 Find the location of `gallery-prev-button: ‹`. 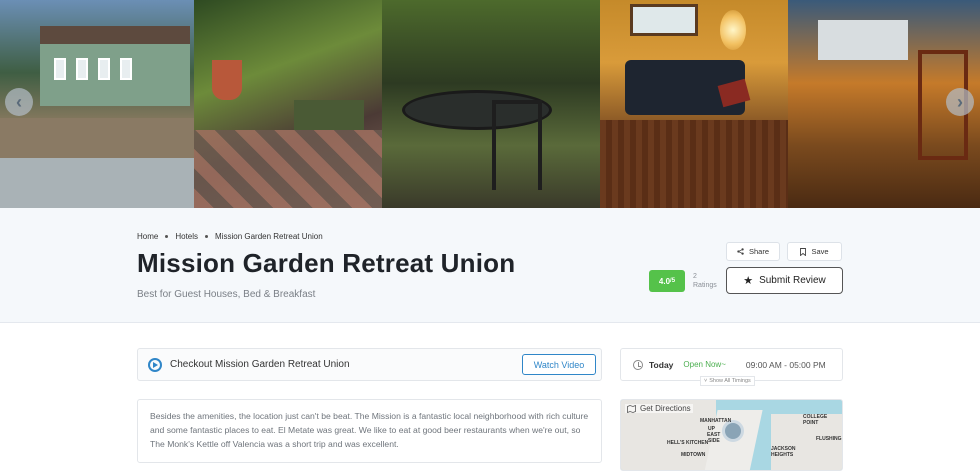

gallery-prev-button: ‹ is located at coordinates (19, 102).